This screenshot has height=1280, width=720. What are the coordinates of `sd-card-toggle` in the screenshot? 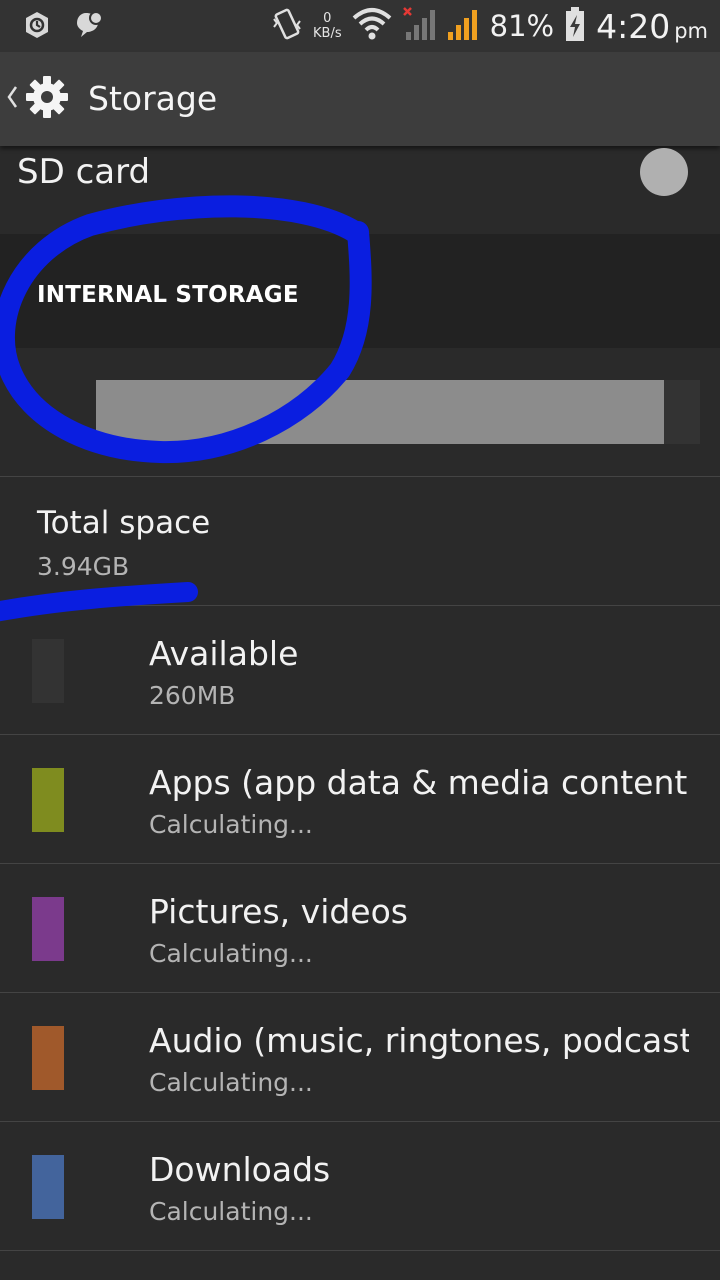 It's located at (664, 172).